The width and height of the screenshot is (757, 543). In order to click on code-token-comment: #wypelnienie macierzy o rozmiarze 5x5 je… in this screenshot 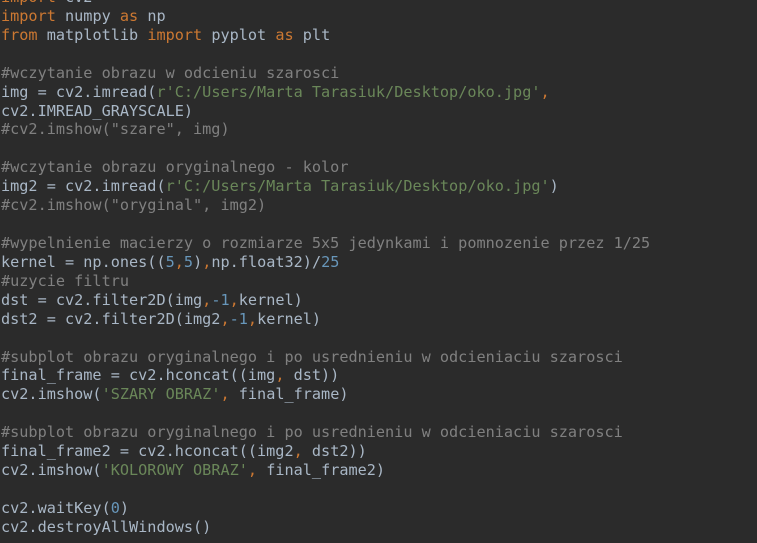, I will do `click(326, 242)`.